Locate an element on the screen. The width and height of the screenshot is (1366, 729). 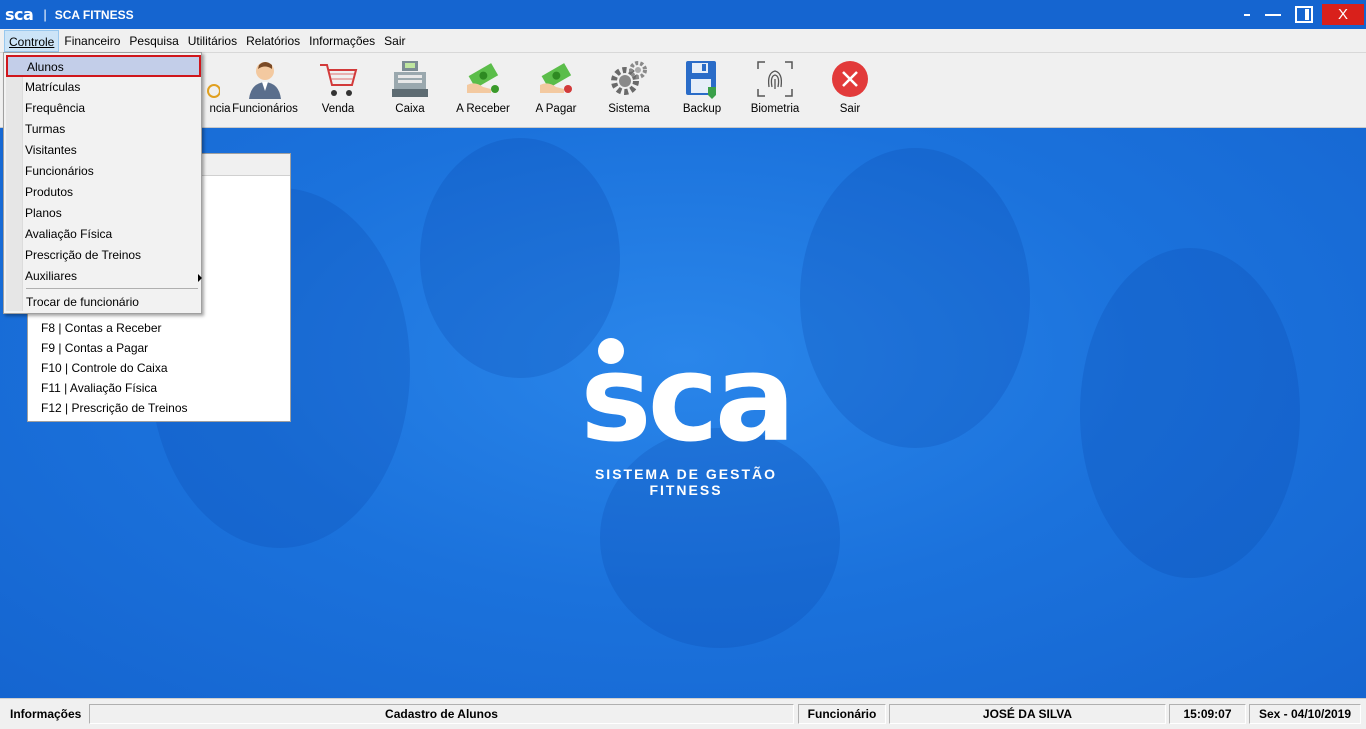
menu-item-visitantes: Visitantes is located at coordinates (51, 150).